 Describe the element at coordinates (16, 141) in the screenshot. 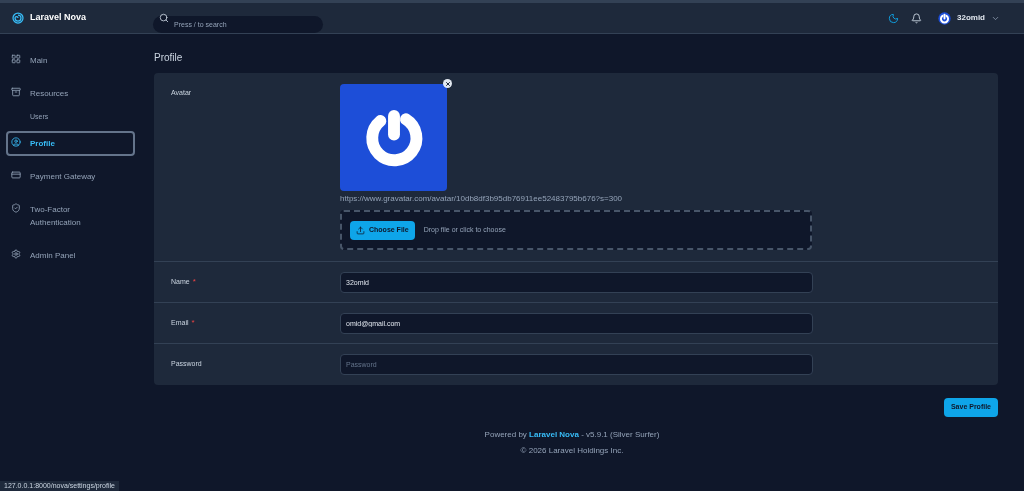

I see `user-icon` at that location.